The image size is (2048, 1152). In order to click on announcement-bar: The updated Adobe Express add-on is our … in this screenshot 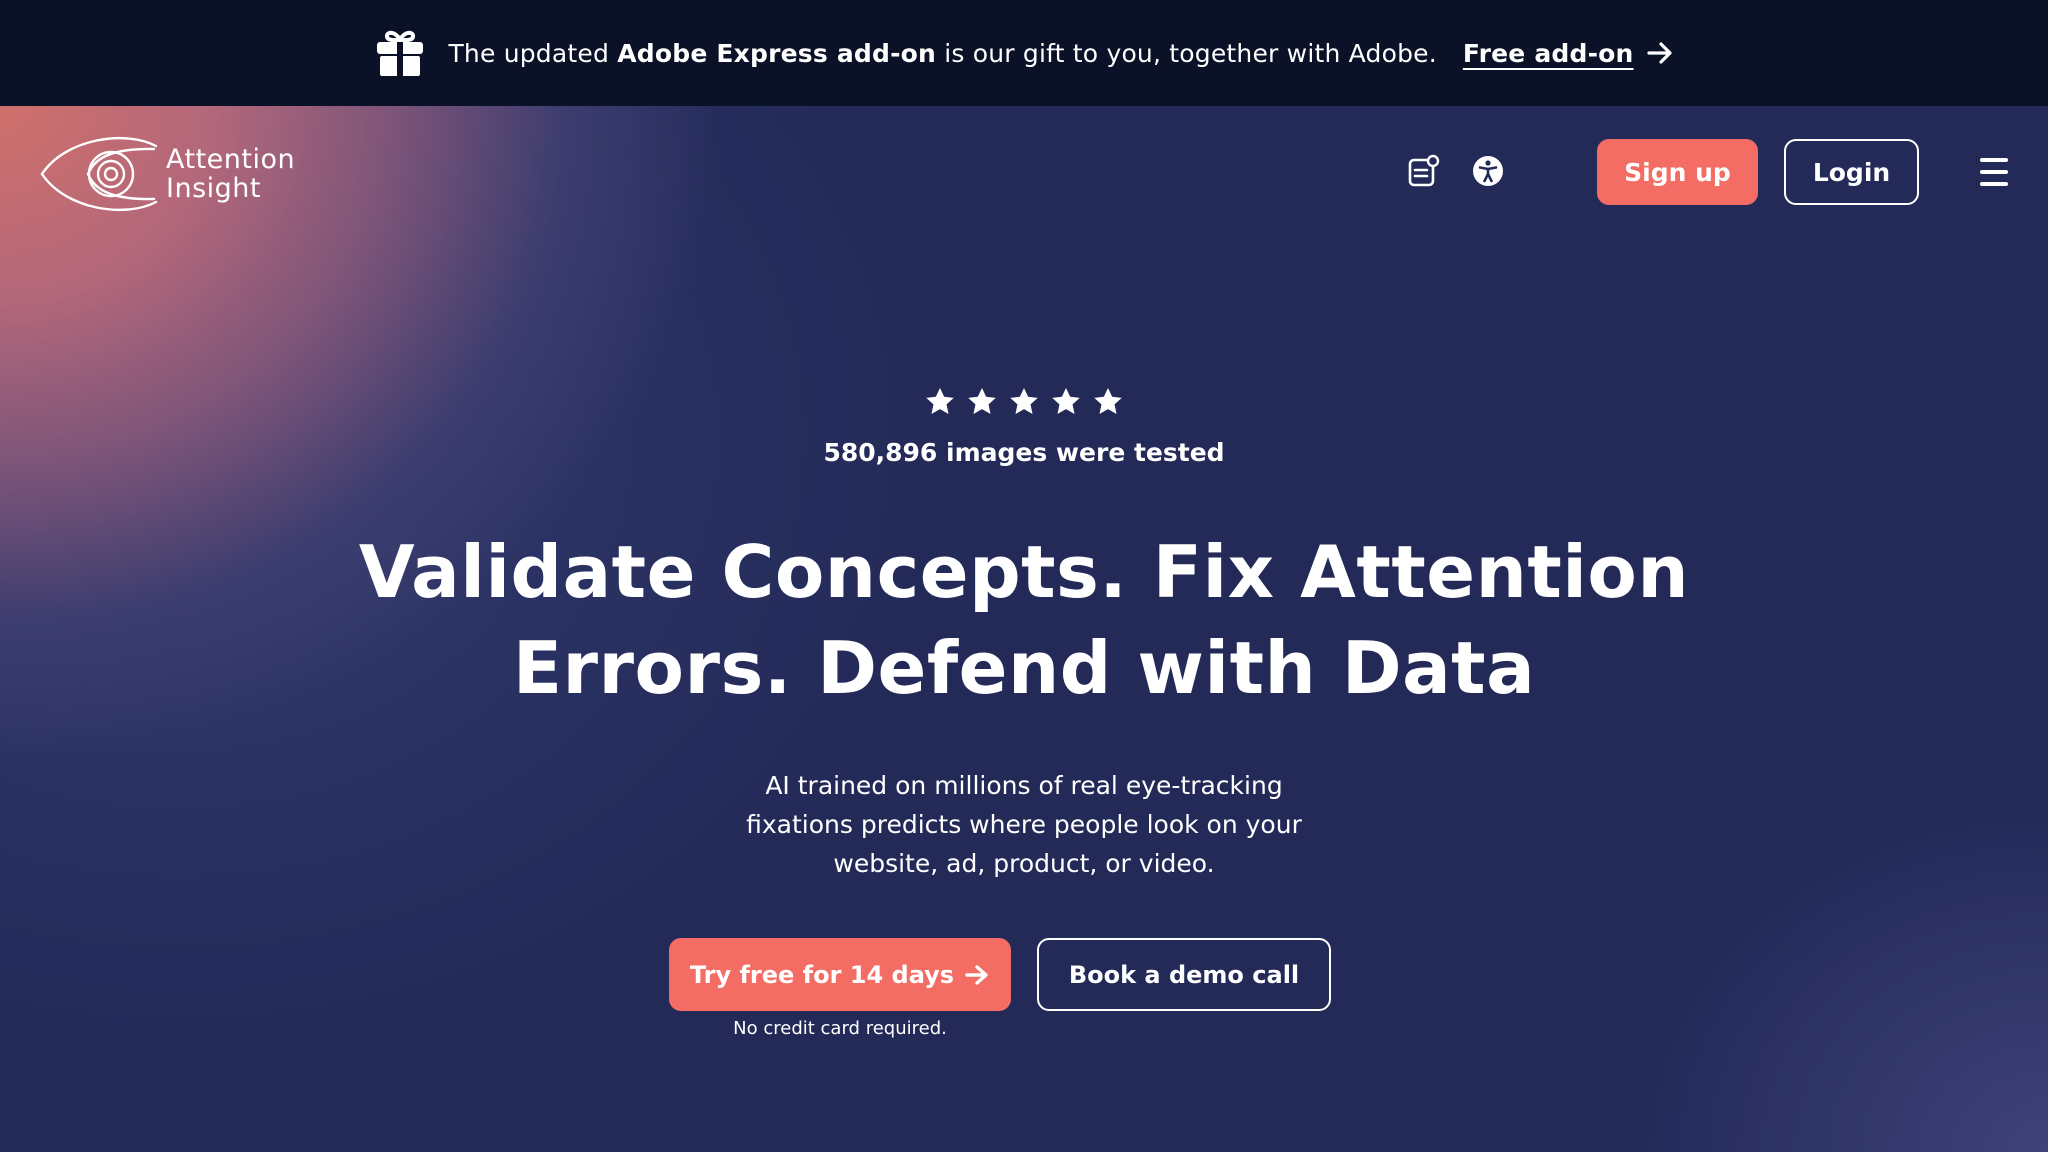, I will do `click(1024, 53)`.